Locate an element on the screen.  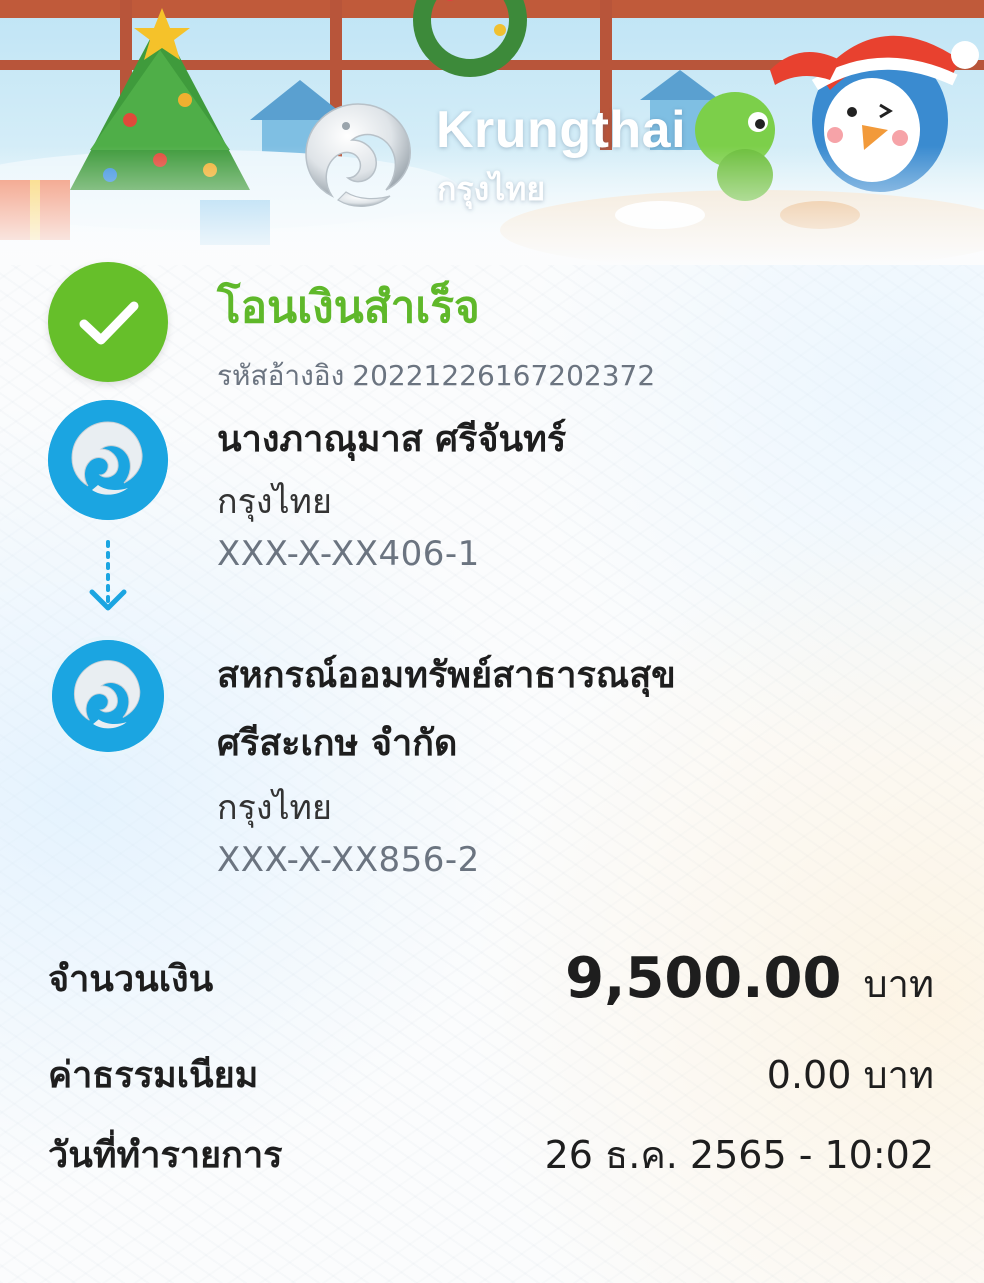
receiver-account-number: XXX-X-XX856-2 is located at coordinates (348, 860).